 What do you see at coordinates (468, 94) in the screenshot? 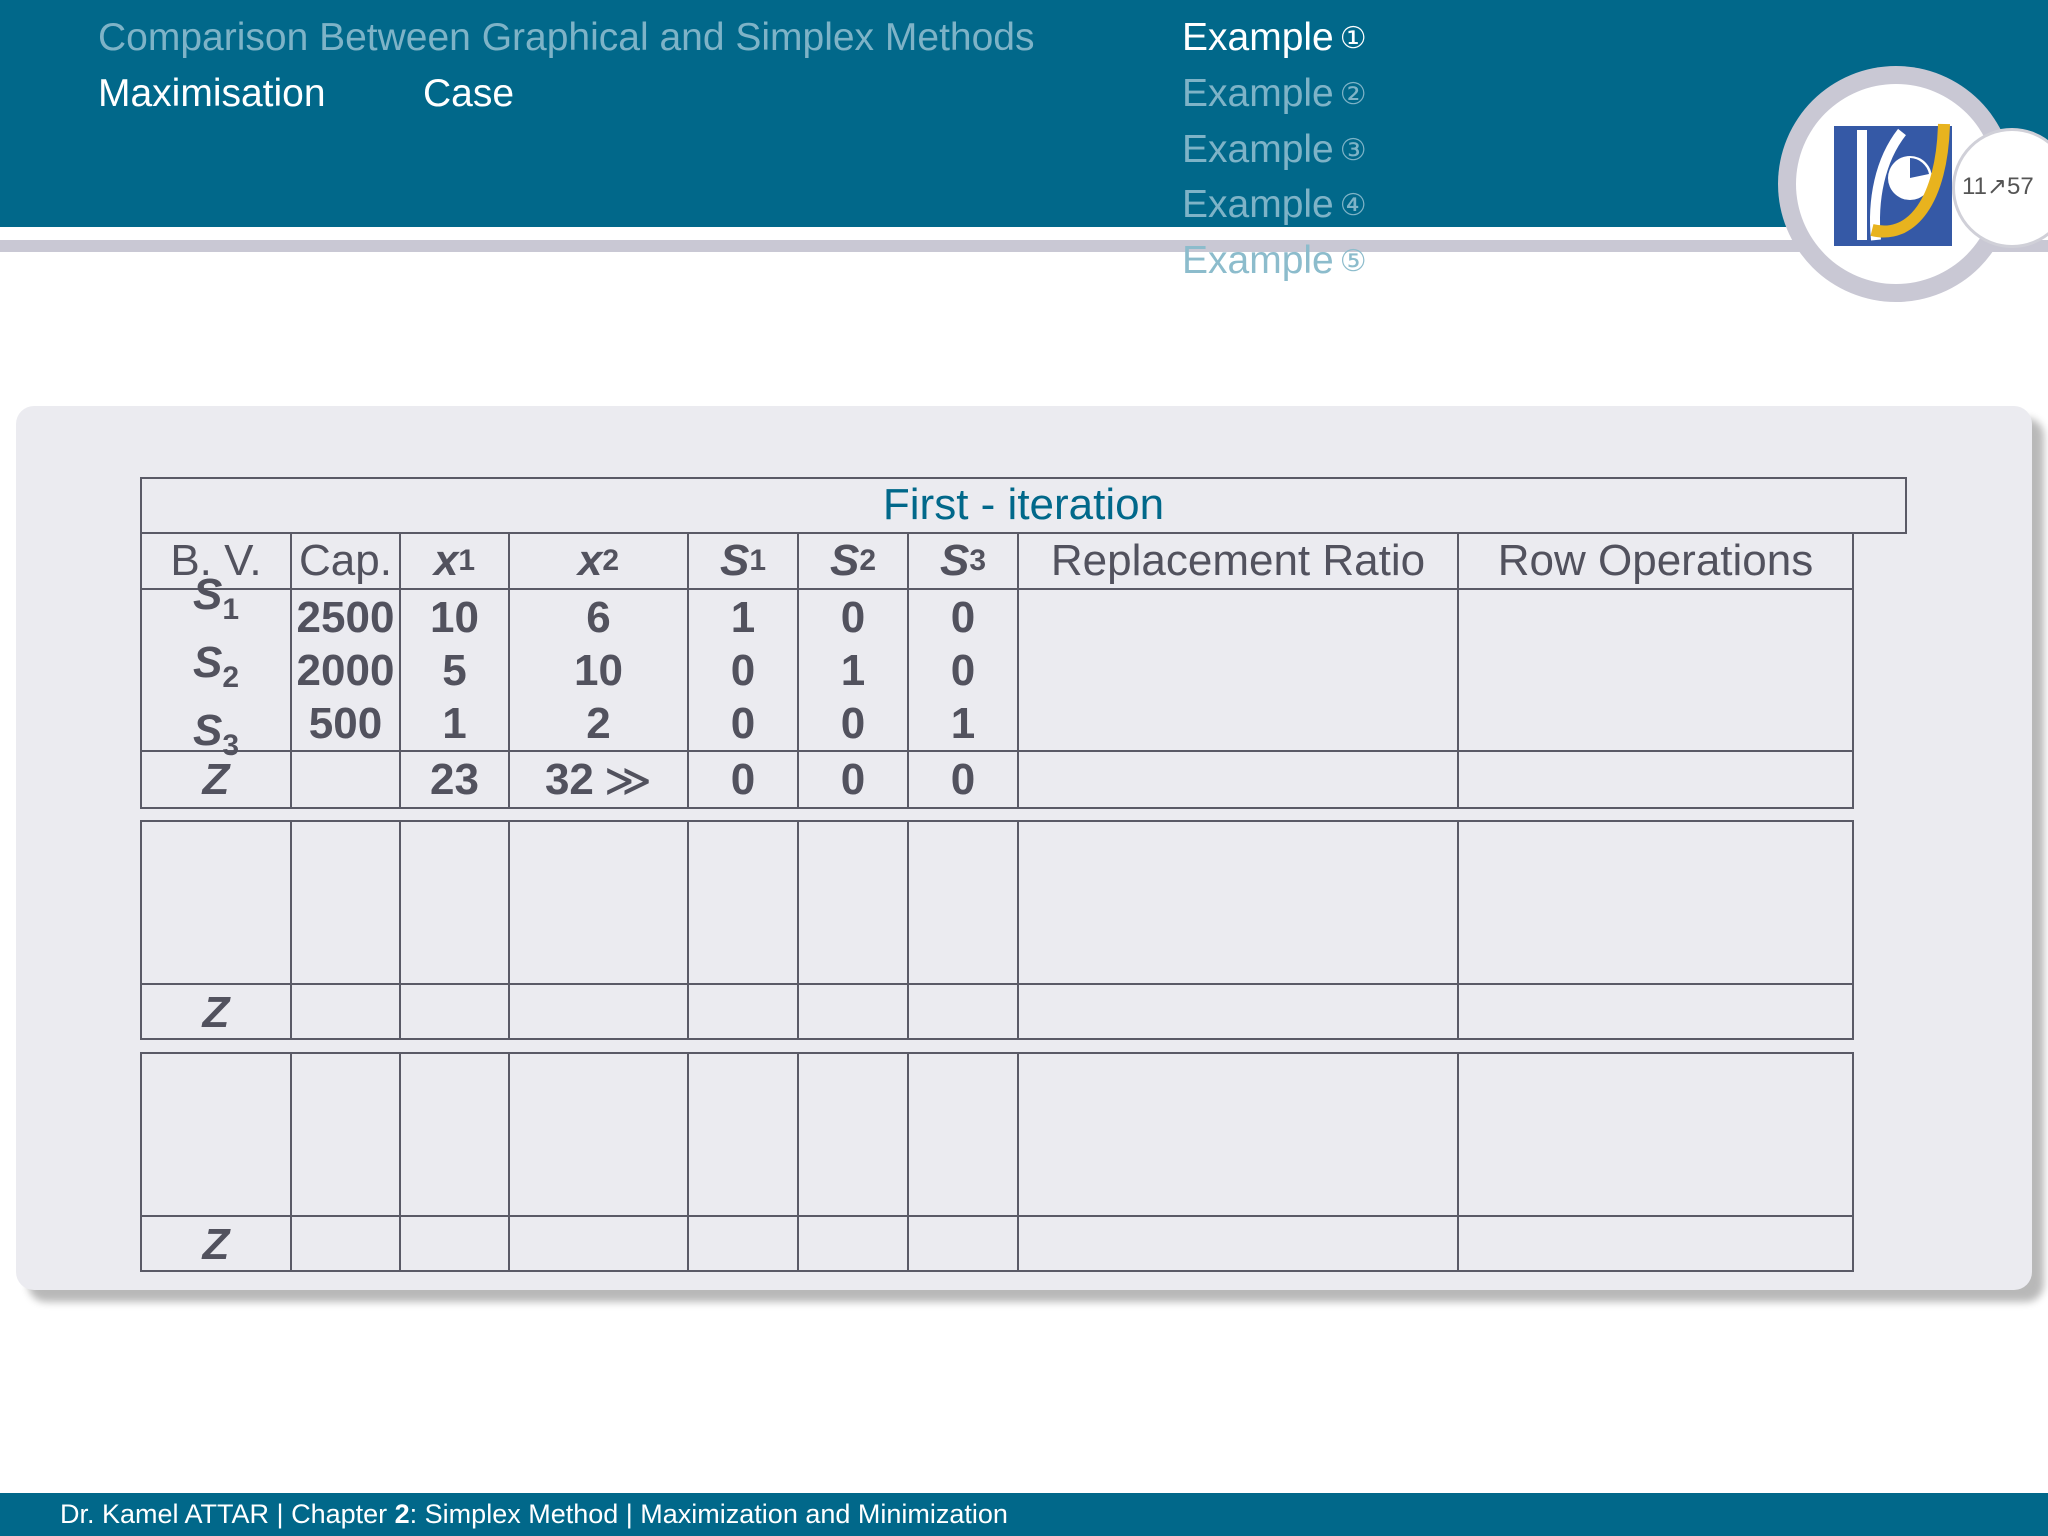
I see `nav-subsection-case: Case` at bounding box center [468, 94].